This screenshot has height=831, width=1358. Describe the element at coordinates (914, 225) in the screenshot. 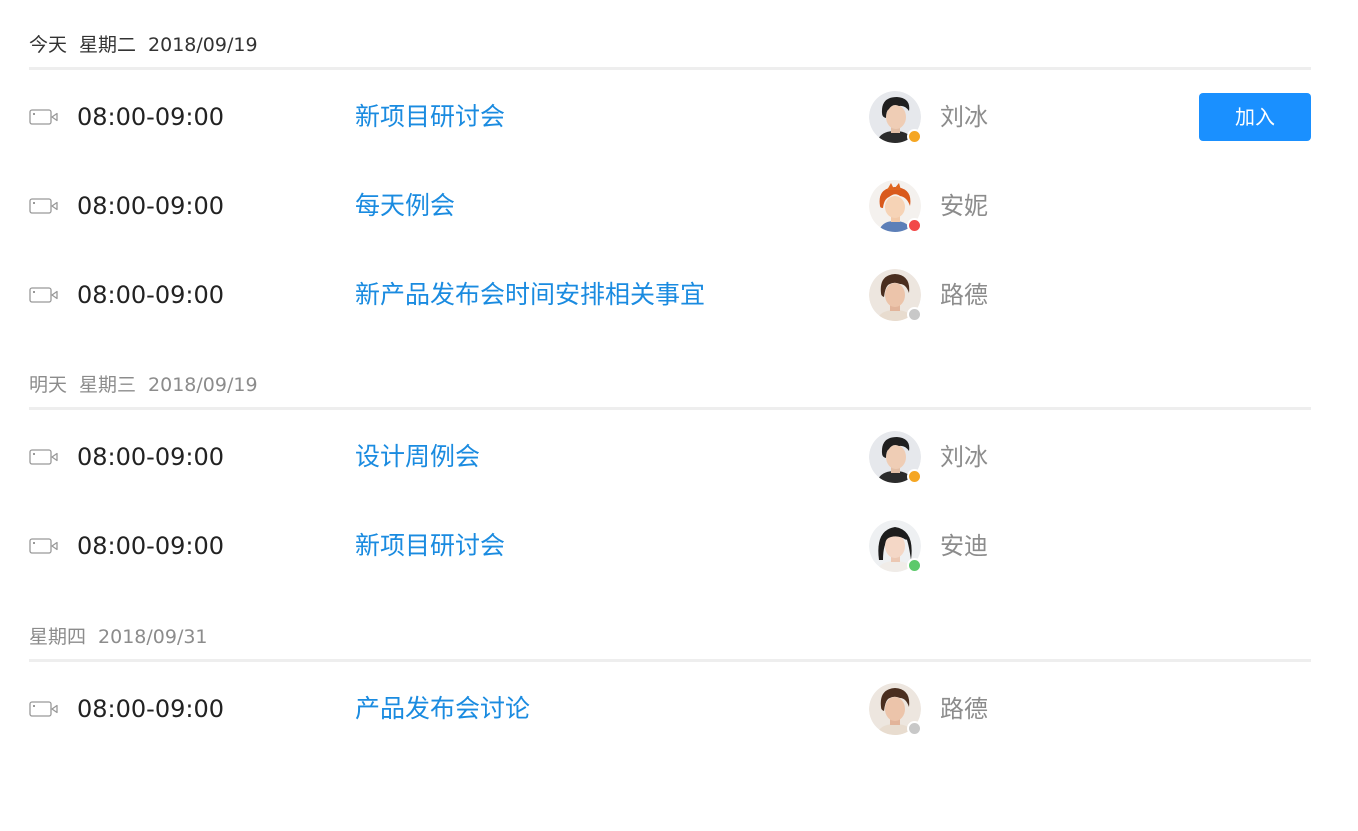

I see `status-busy-dot` at that location.